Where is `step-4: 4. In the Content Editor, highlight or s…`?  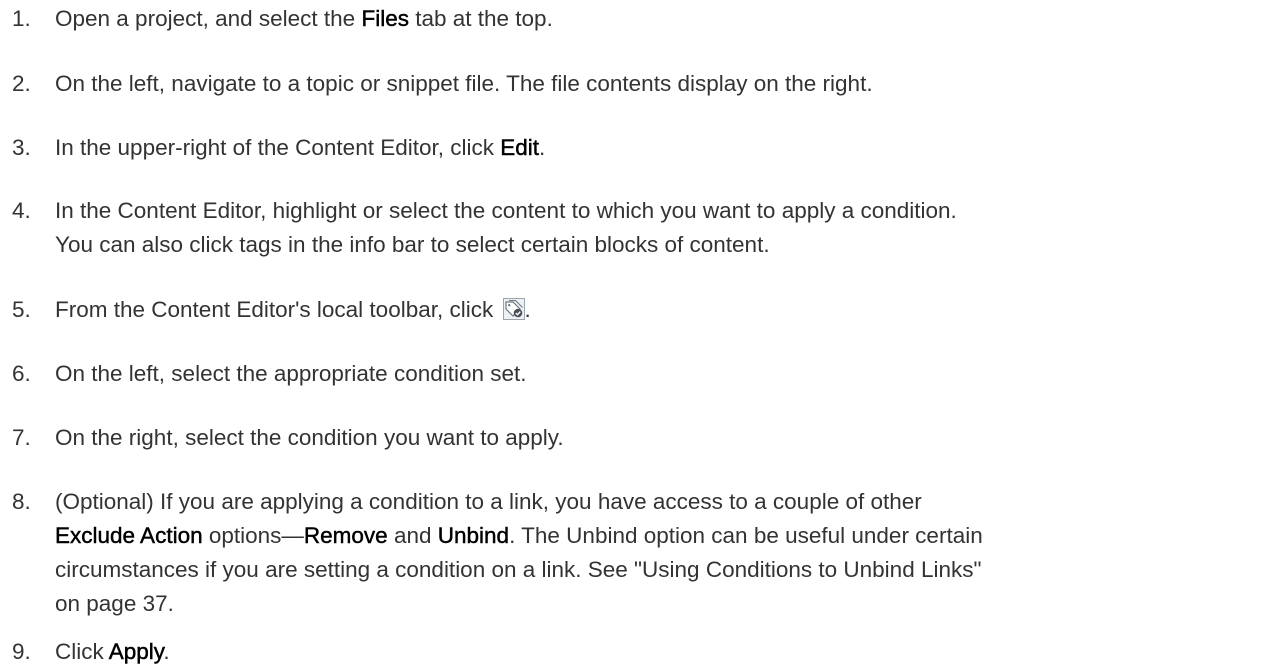 step-4: 4. In the Content Editor, highlight or s… is located at coordinates (643, 228).